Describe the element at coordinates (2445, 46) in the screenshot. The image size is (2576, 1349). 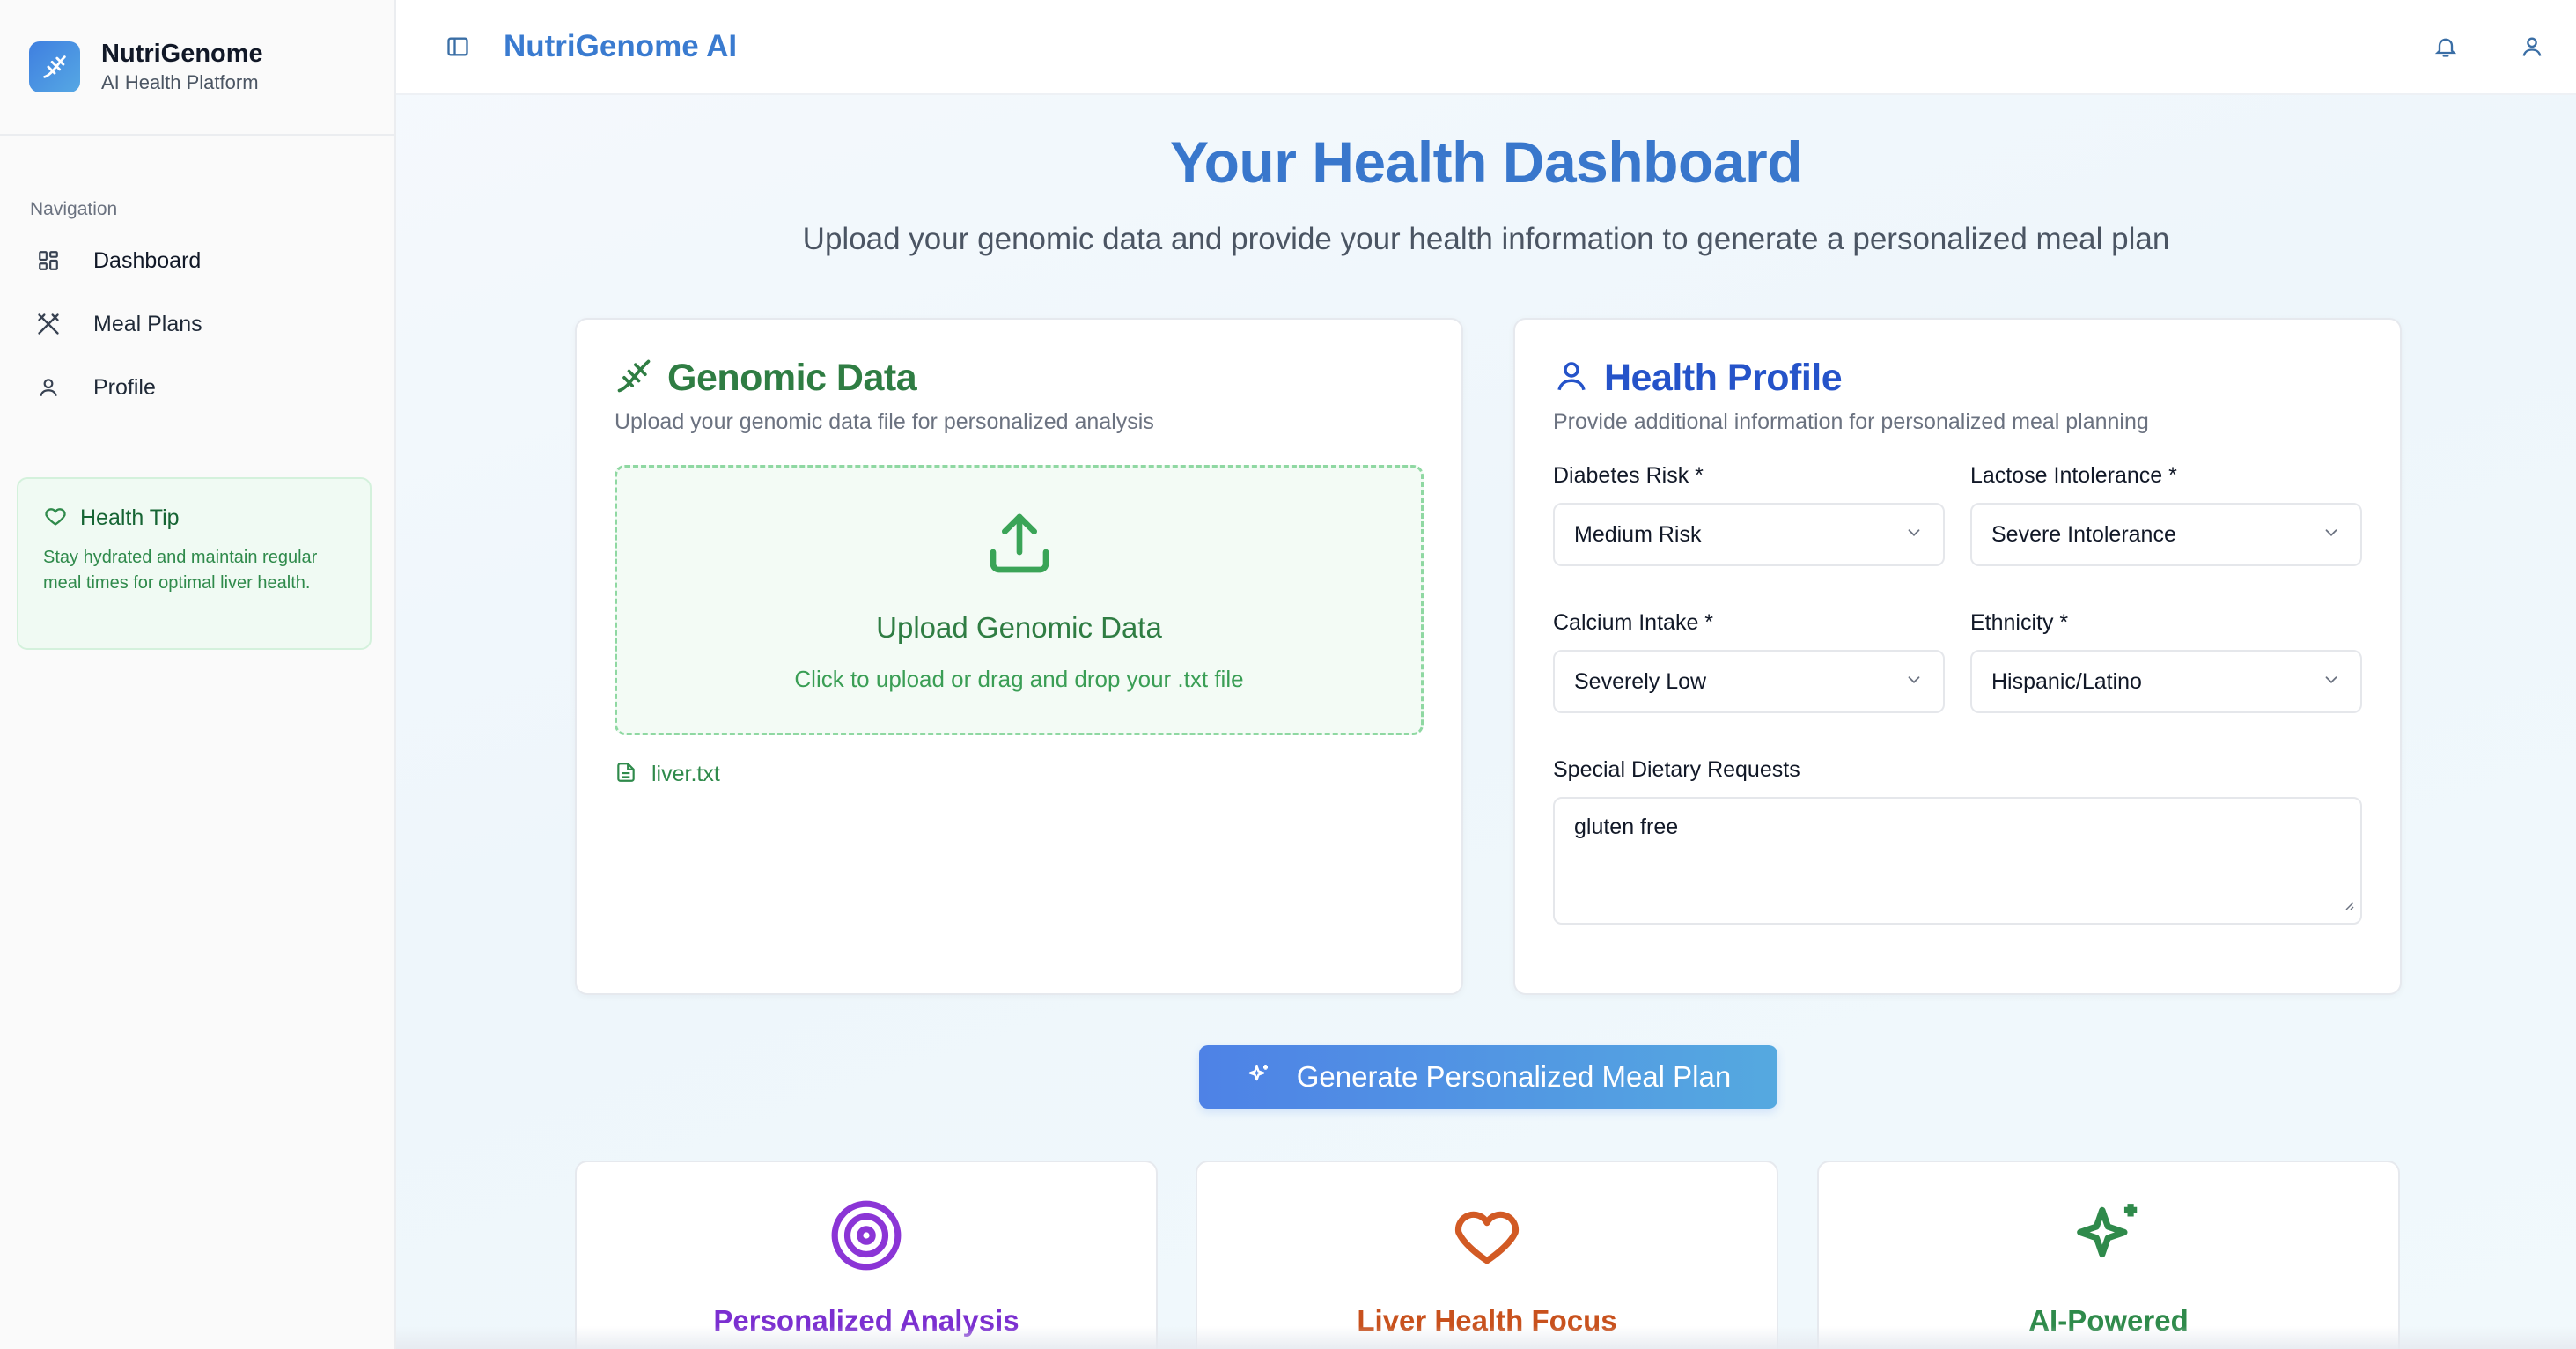
I see `bell-icon` at that location.